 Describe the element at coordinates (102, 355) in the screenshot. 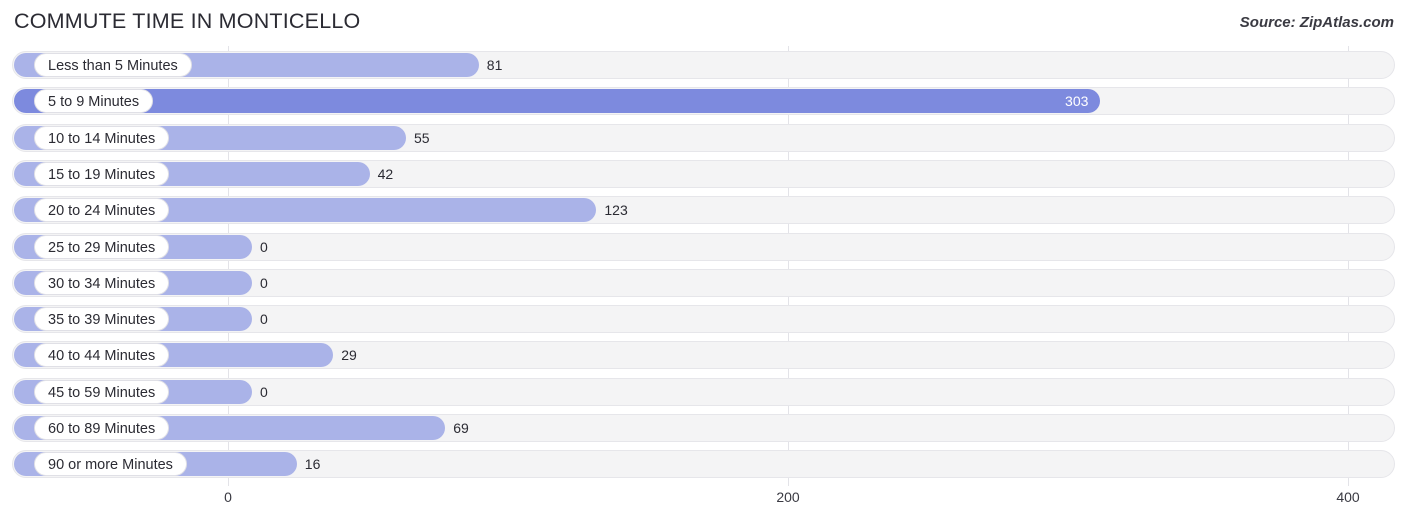

I see `category-label: 40 to 44 Minutes` at that location.